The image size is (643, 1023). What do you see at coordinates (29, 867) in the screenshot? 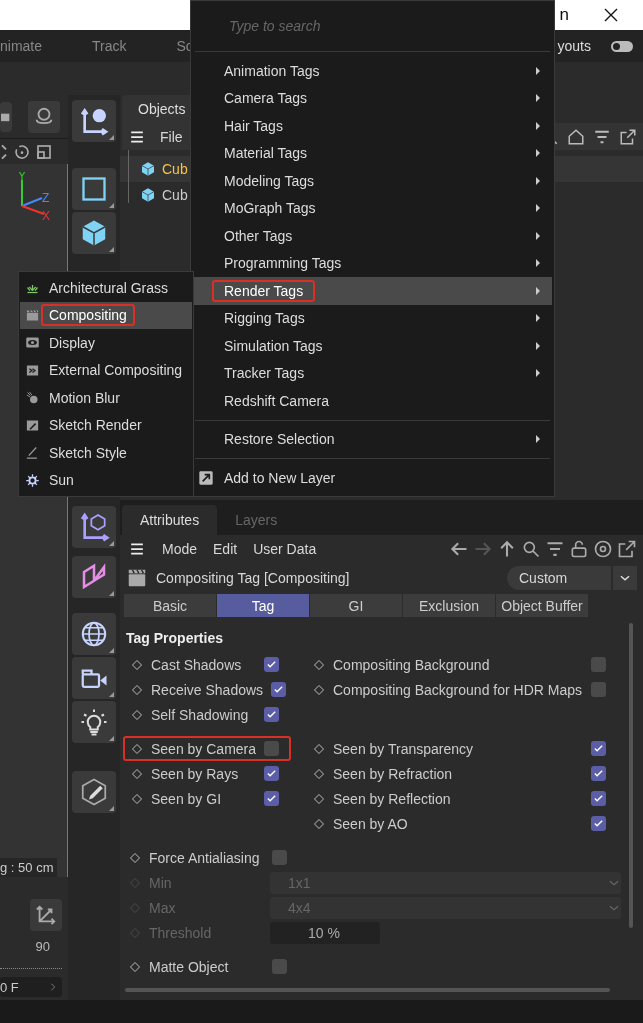
I see `grid-spacing-label: g : 50 cm` at bounding box center [29, 867].